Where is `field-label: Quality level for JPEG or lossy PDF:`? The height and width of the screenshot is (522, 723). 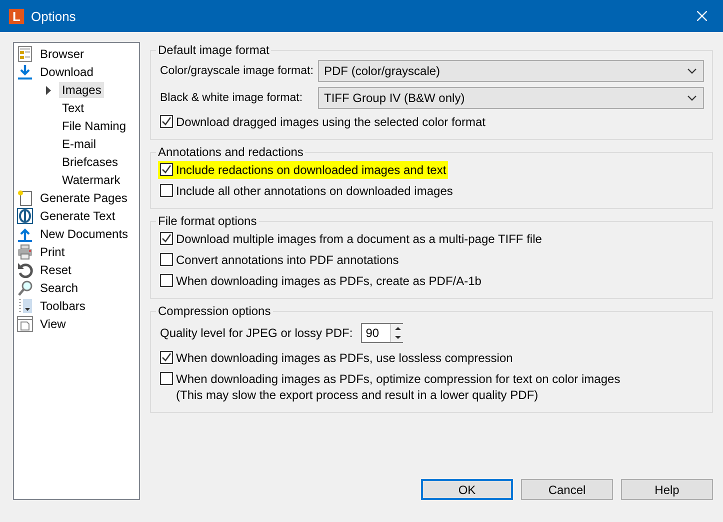
field-label: Quality level for JPEG or lossy PDF: is located at coordinates (256, 333).